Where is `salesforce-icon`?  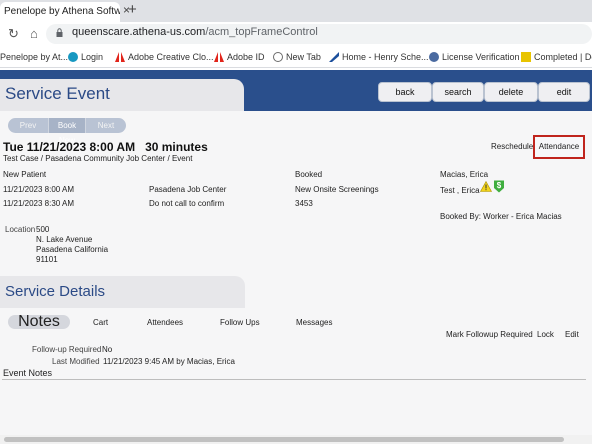
salesforce-icon is located at coordinates (73, 57).